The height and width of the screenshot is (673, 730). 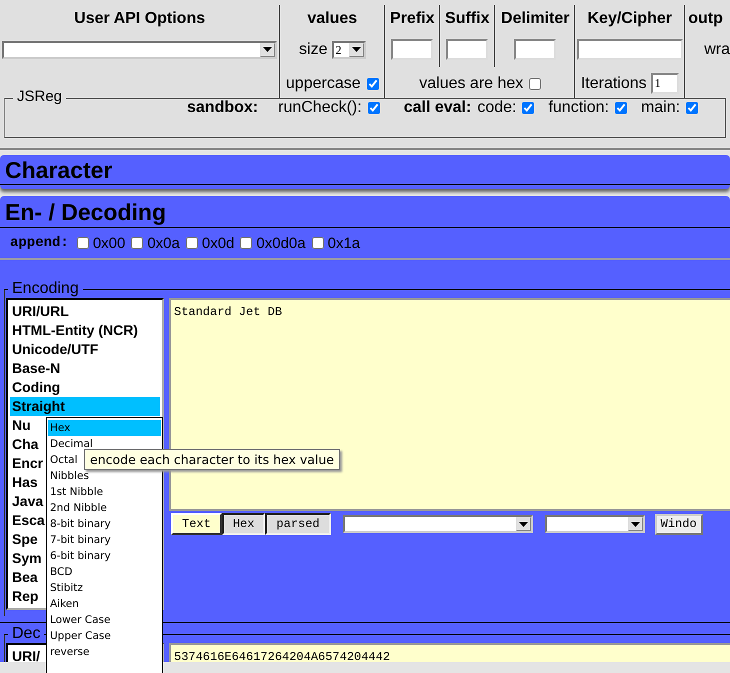 What do you see at coordinates (104, 508) in the screenshot?
I see `menu-item: 2nd Nibble` at bounding box center [104, 508].